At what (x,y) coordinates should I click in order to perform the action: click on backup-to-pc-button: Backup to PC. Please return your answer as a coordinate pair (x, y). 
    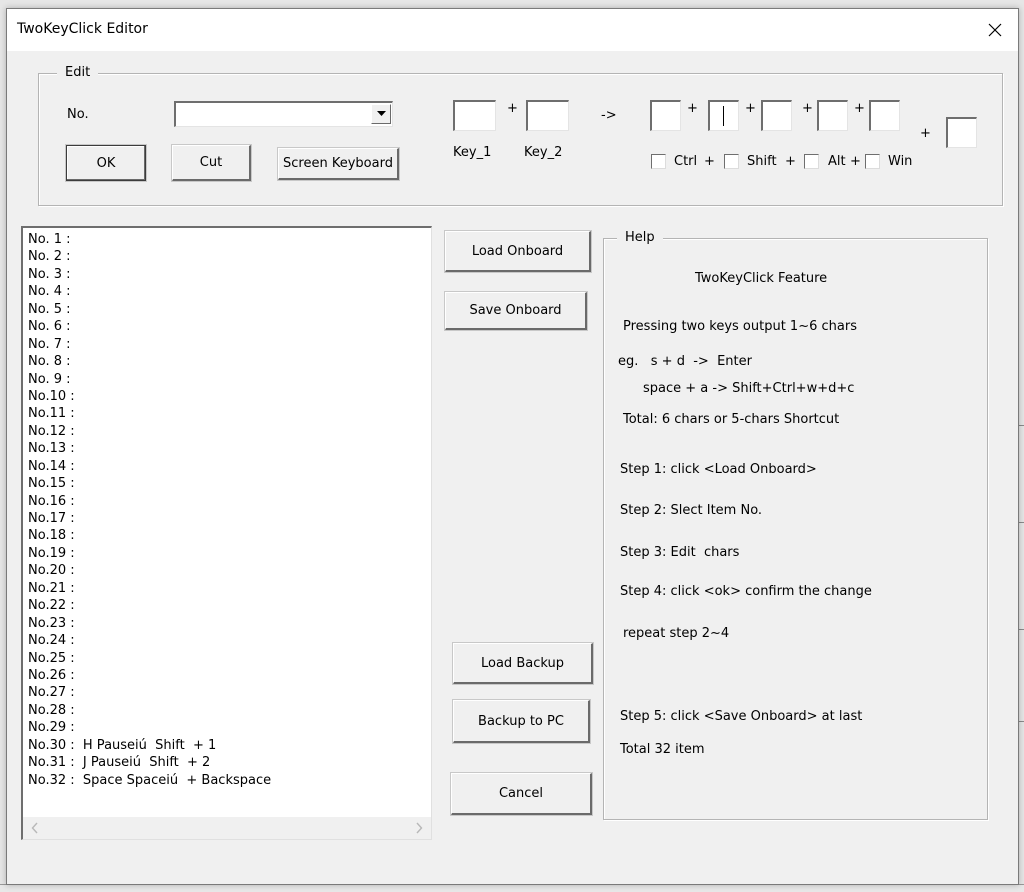
    Looking at the image, I should click on (521, 721).